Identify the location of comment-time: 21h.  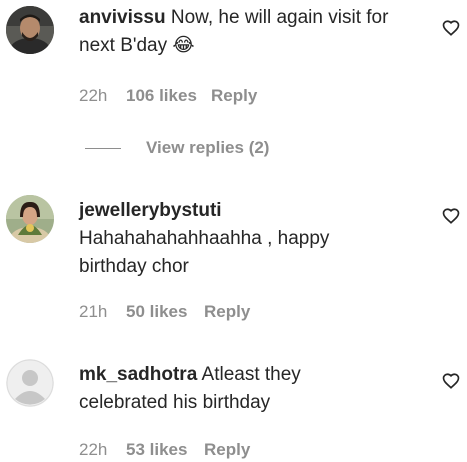
(93, 311).